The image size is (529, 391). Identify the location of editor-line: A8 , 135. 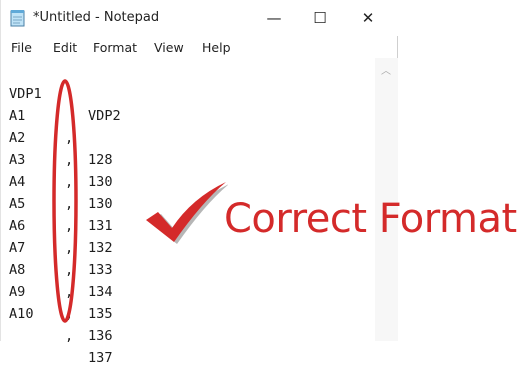
(61, 279).